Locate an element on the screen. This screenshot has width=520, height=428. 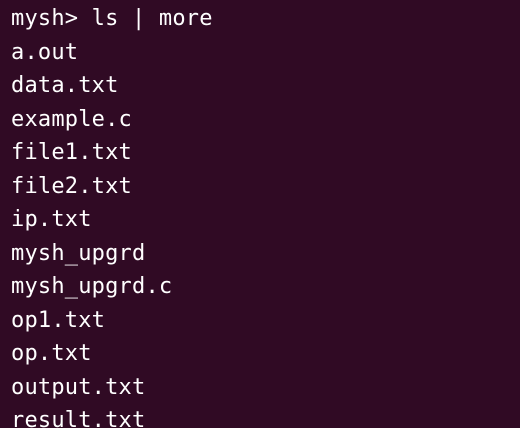
output-line: file2.txt is located at coordinates (72, 186).